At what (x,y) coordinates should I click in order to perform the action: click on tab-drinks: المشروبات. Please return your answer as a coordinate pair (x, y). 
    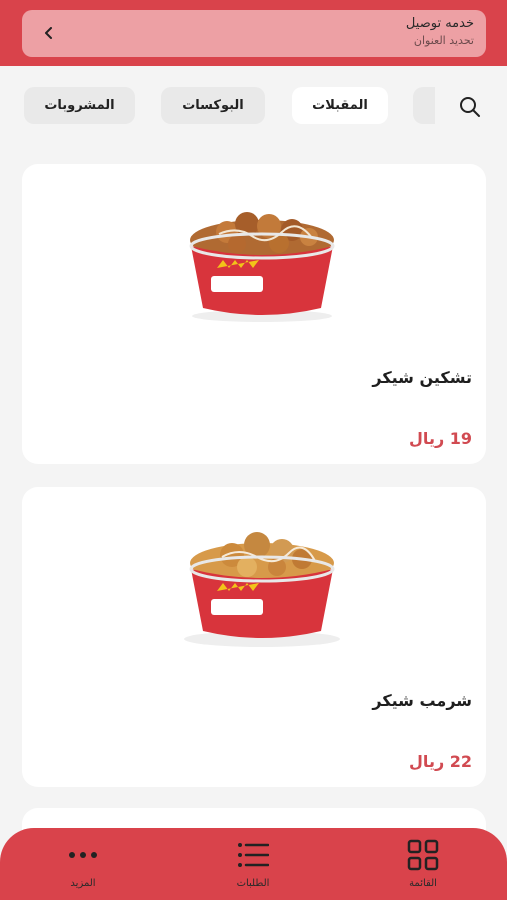
    Looking at the image, I should click on (79, 105).